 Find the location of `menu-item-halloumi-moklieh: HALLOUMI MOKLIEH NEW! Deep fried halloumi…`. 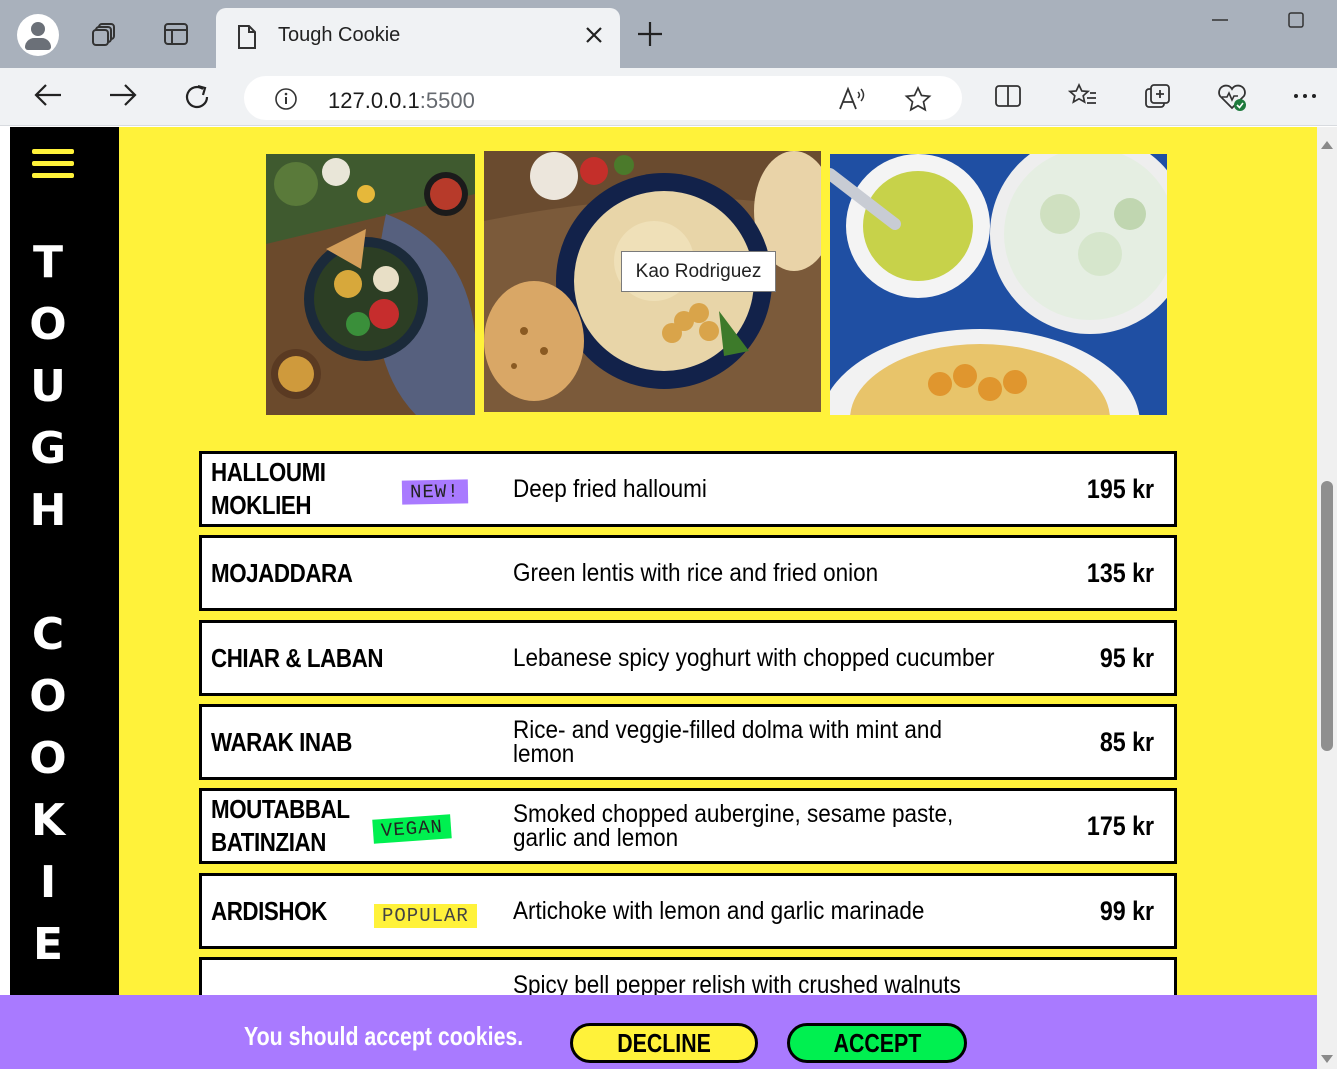

menu-item-halloumi-moklieh: HALLOUMI MOKLIEH NEW! Deep fried halloumi… is located at coordinates (688, 489).